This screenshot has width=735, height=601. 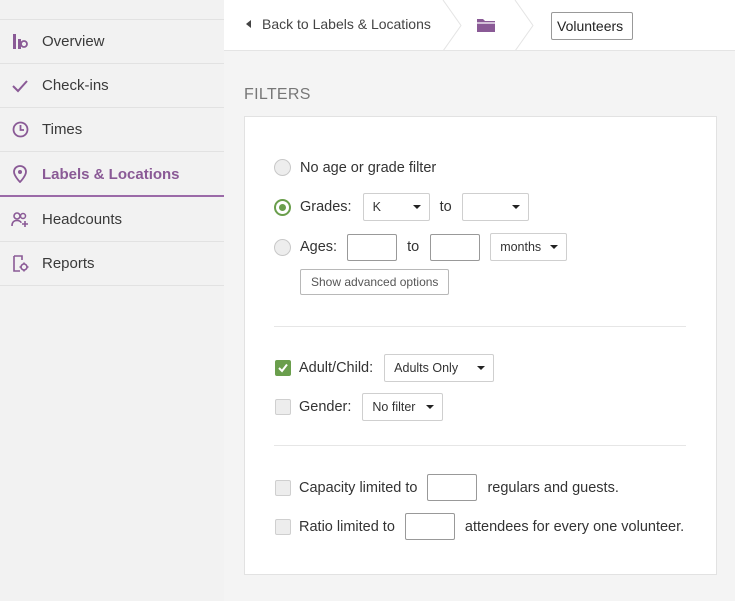 I want to click on capacity-input, so click(x=452, y=487).